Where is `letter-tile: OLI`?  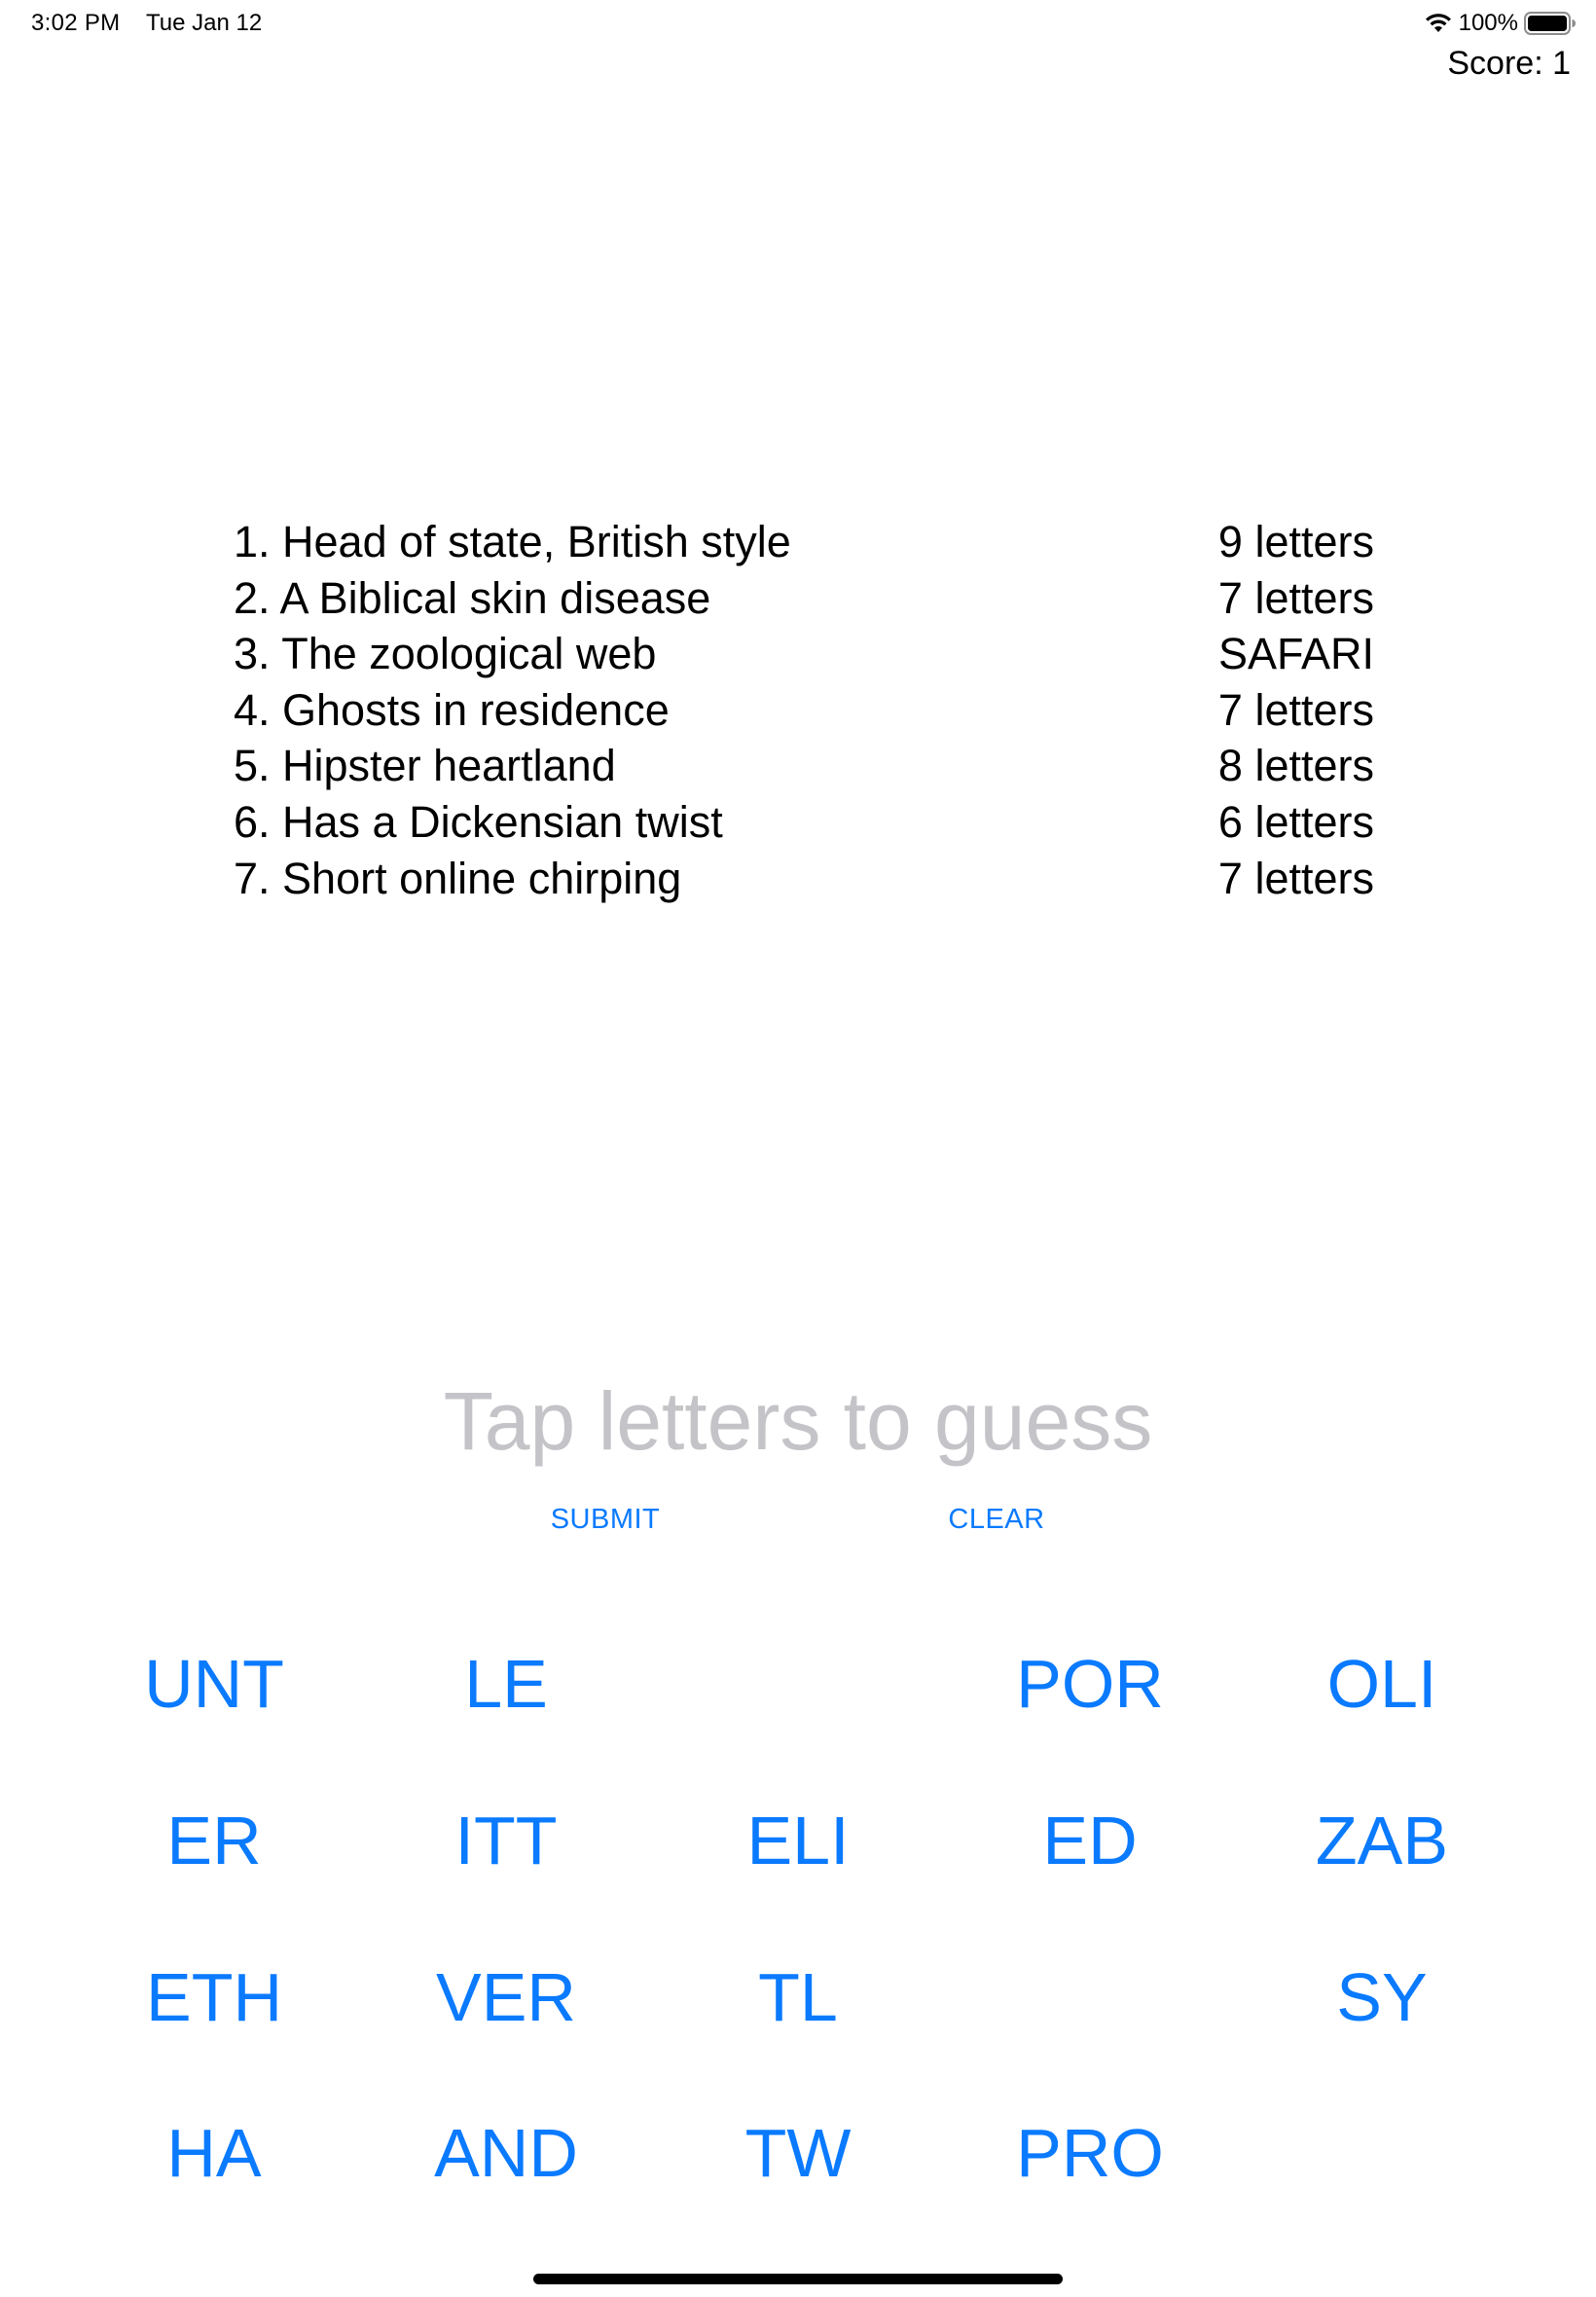 letter-tile: OLI is located at coordinates (1382, 1684).